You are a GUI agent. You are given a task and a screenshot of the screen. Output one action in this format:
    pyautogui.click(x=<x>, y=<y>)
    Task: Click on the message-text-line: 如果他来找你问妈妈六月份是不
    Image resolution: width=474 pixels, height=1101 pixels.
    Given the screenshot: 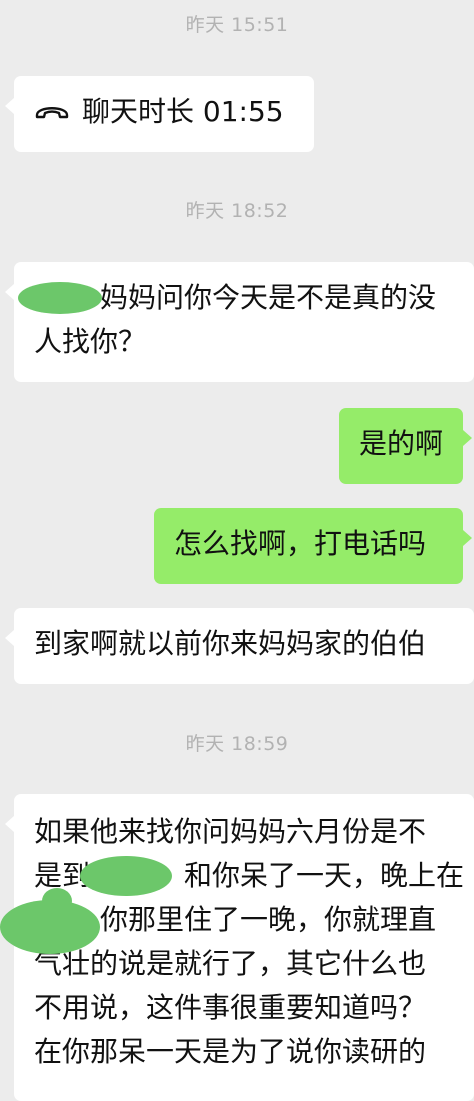 What is the action you would take?
    pyautogui.click(x=230, y=831)
    